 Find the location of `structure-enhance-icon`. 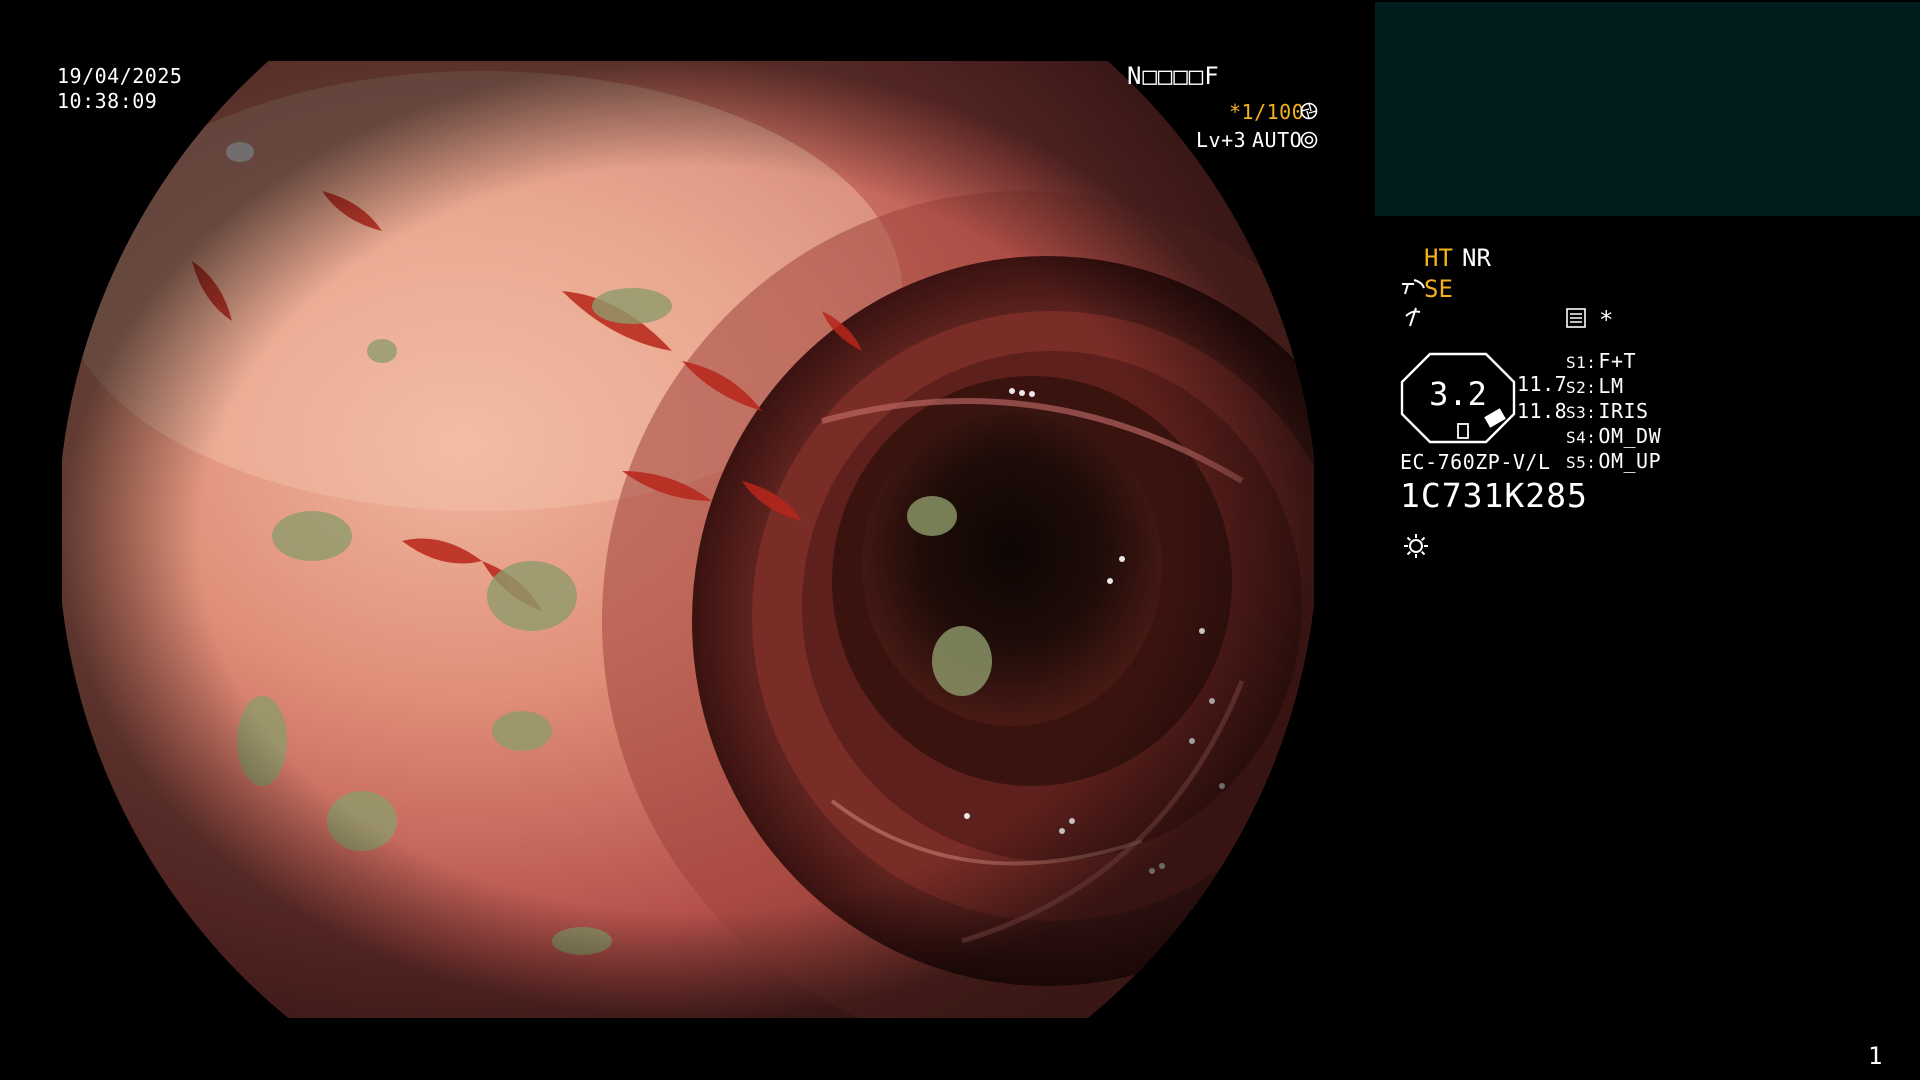

structure-enhance-icon is located at coordinates (1413, 287).